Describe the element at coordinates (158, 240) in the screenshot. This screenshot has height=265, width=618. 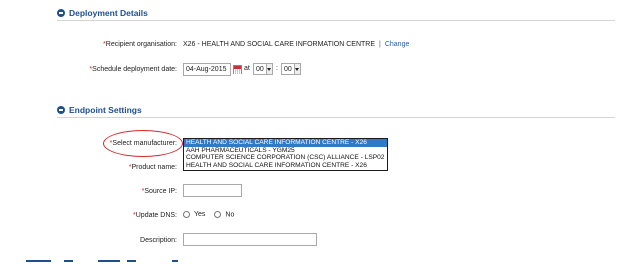
I see `description-label: Description:` at that location.